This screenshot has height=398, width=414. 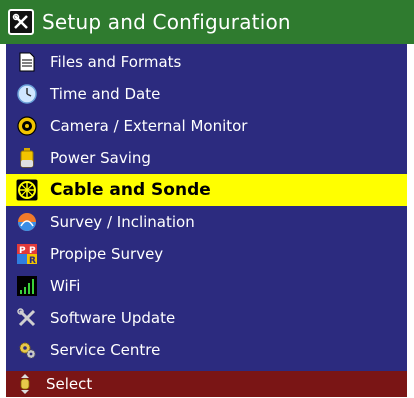 What do you see at coordinates (206, 254) in the screenshot?
I see `menu-item-propipe-survey: P P R Propipe Survey` at bounding box center [206, 254].